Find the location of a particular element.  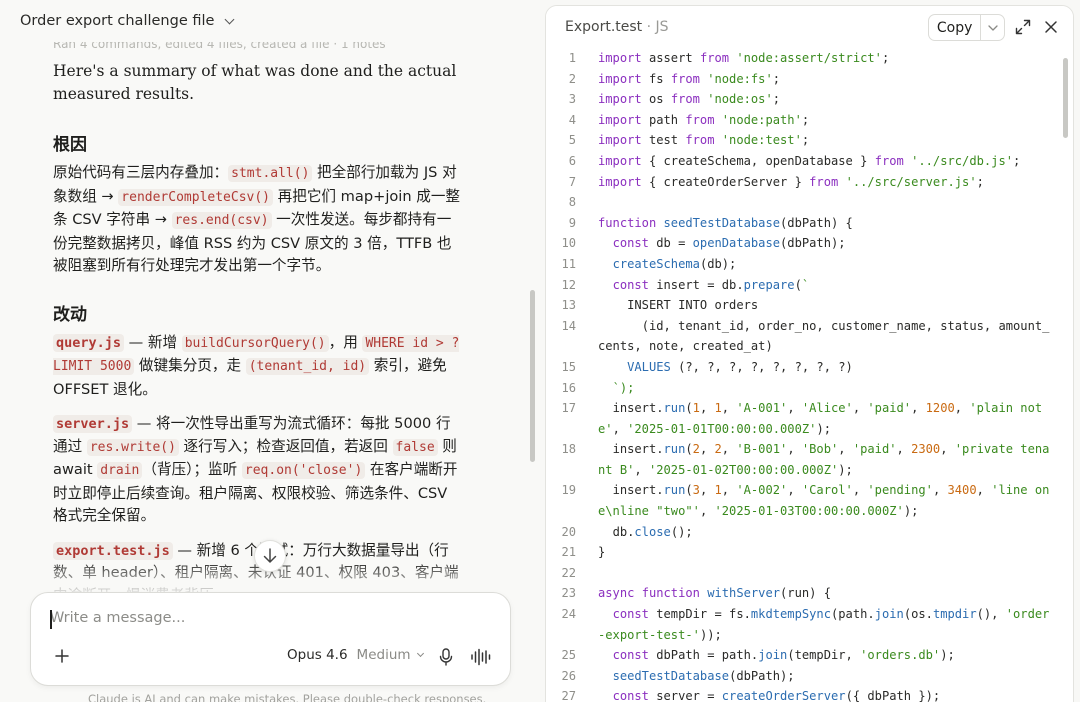

code-line: 21} is located at coordinates (809, 552).